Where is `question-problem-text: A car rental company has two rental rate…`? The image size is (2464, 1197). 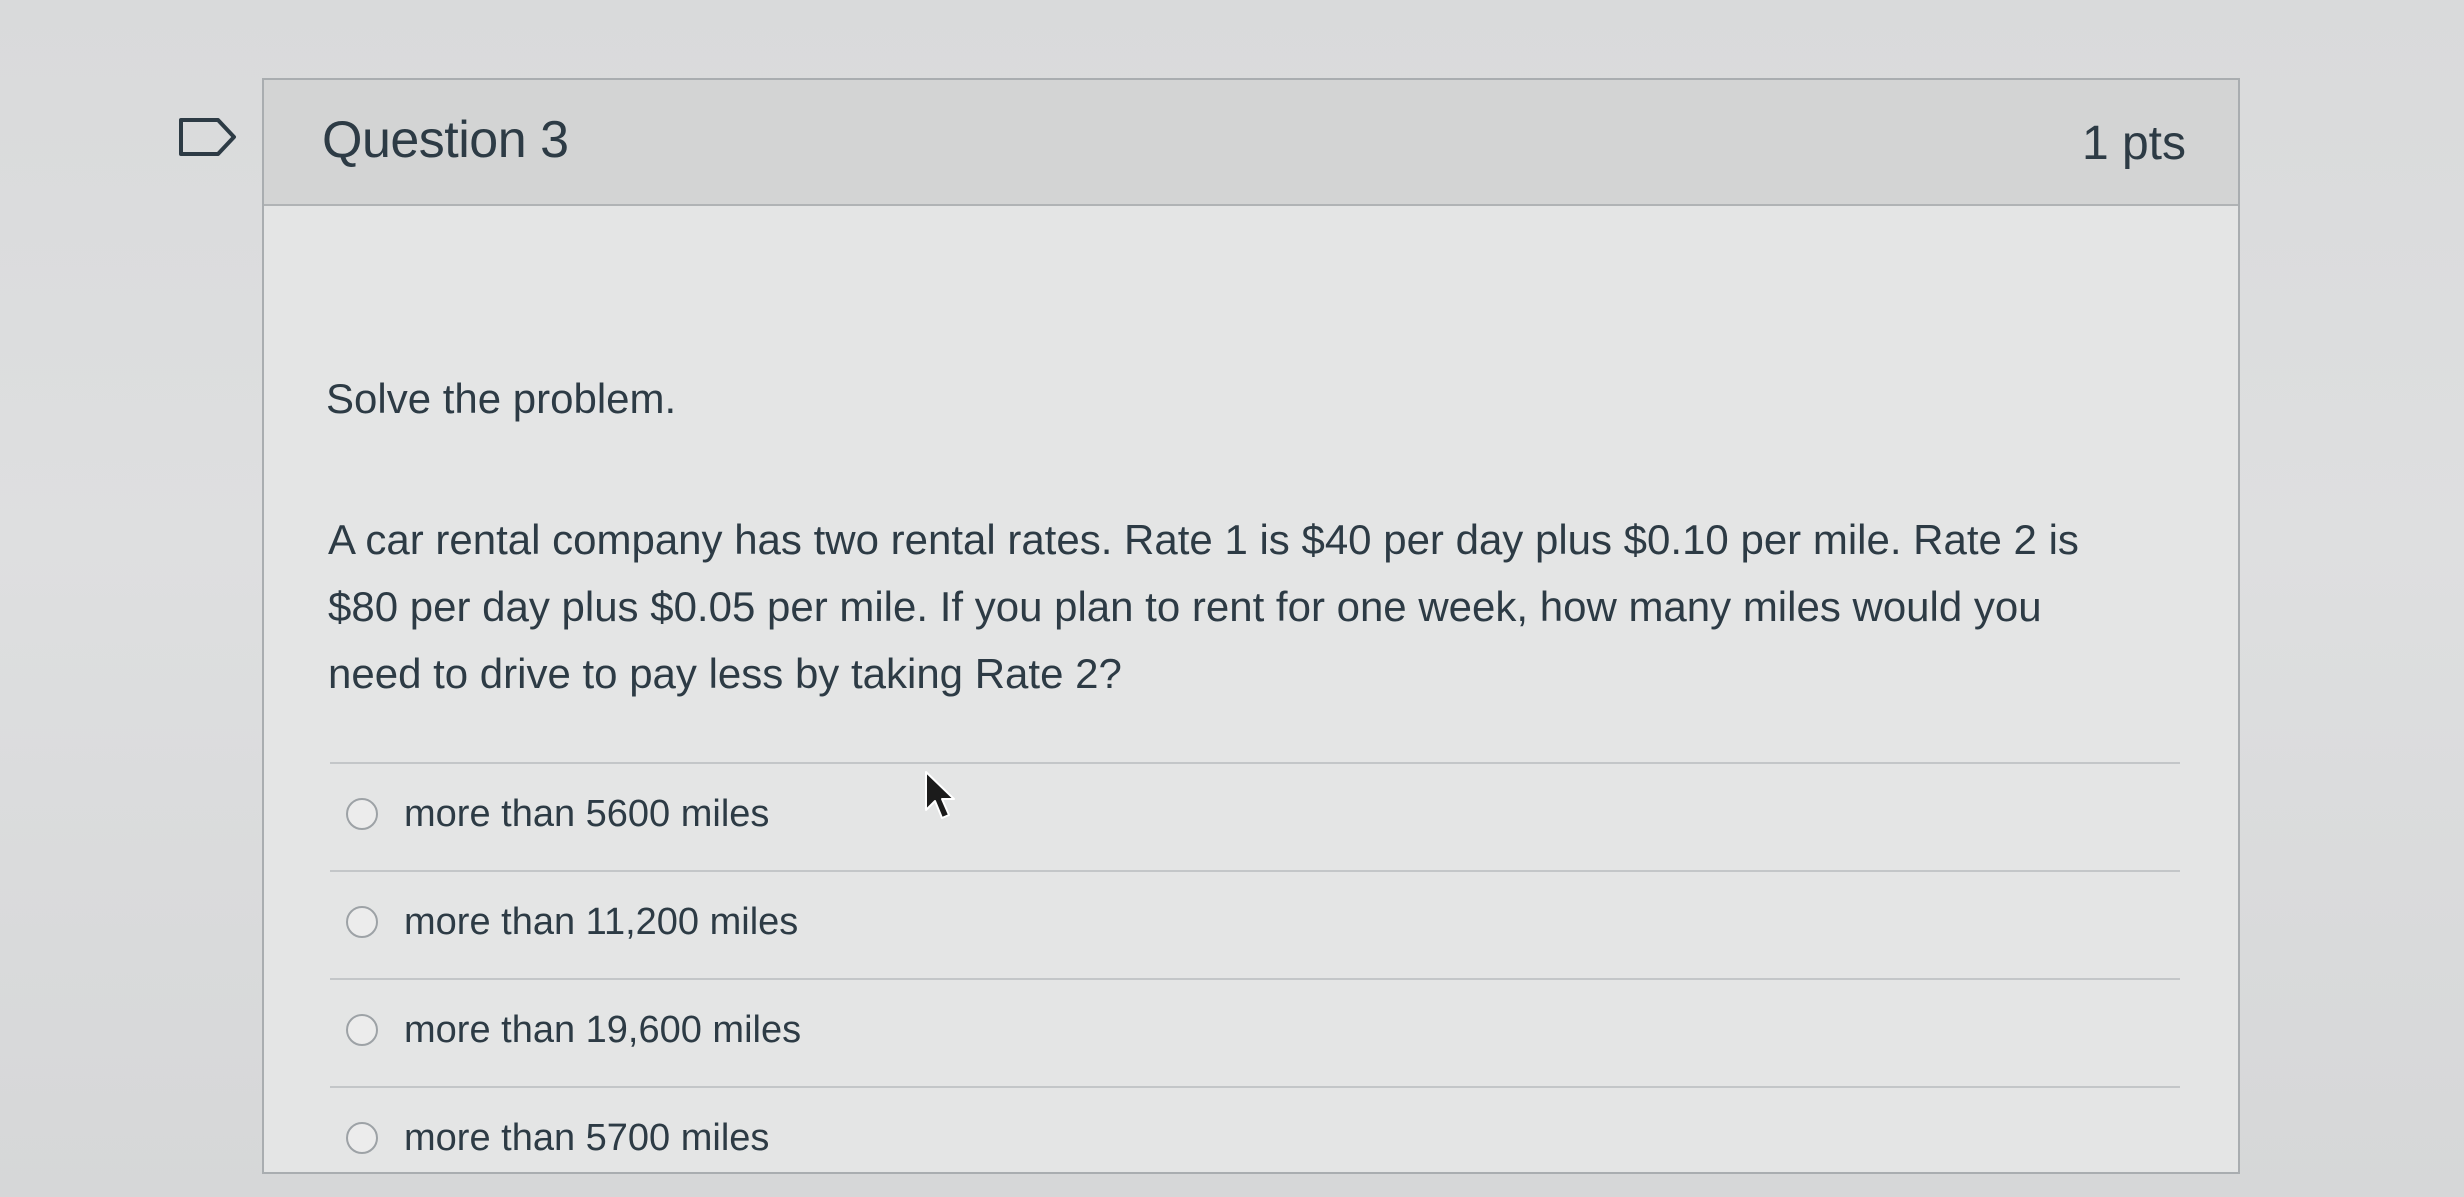 question-problem-text: A car rental company has two rental rate… is located at coordinates (1203, 606).